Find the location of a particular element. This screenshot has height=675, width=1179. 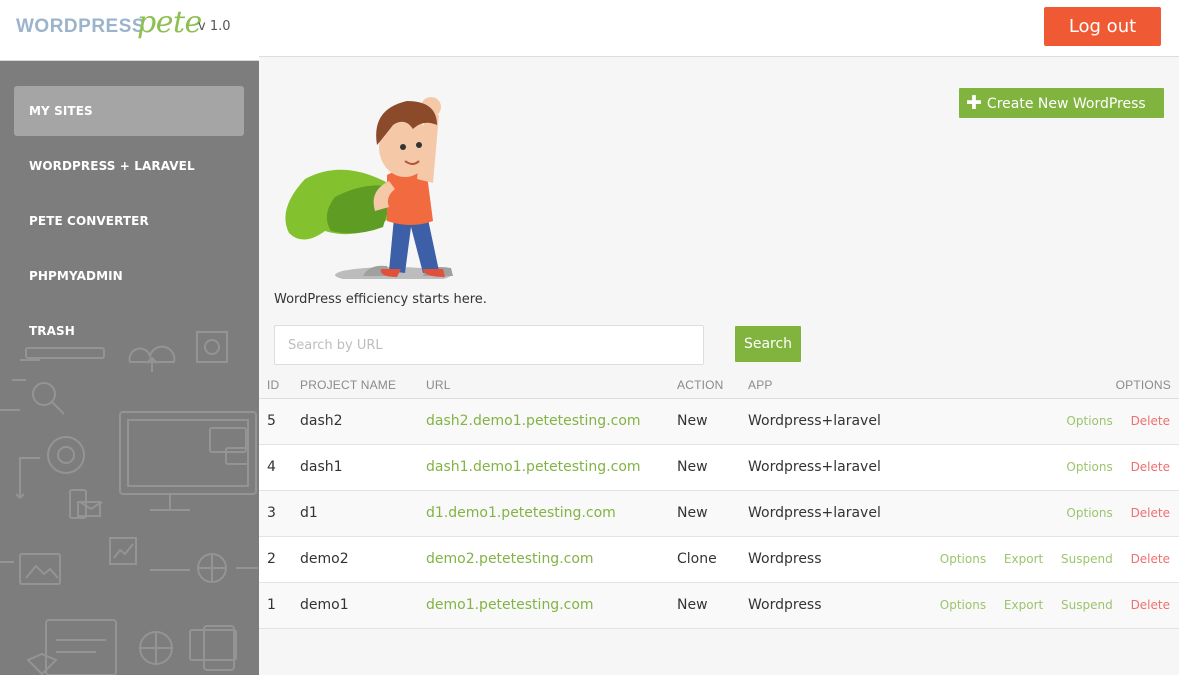

logout-button: Log out is located at coordinates (1102, 26).